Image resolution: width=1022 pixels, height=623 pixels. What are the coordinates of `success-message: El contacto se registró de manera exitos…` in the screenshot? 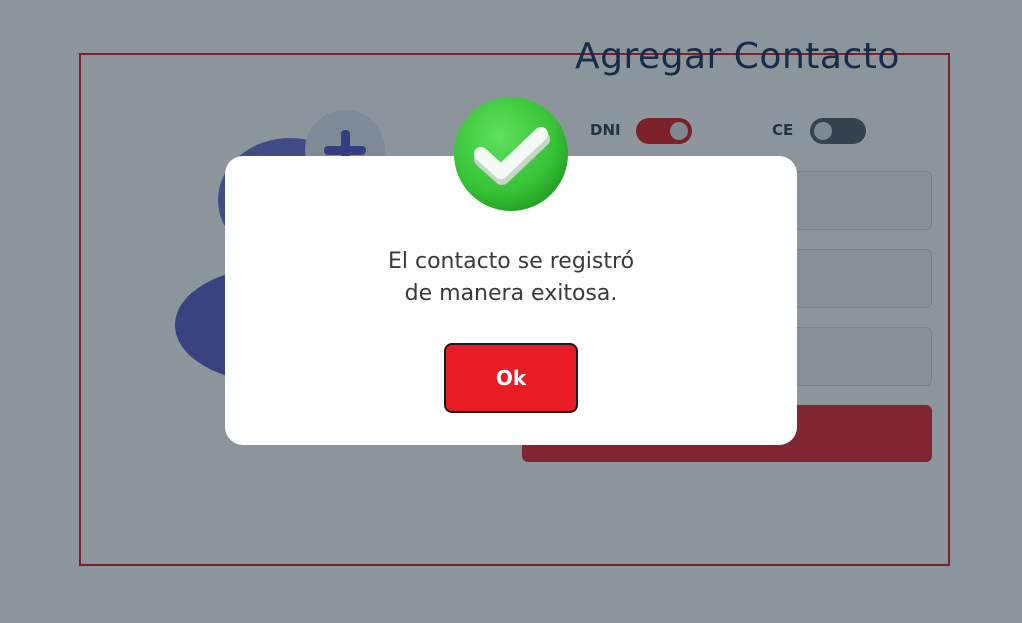 It's located at (511, 278).